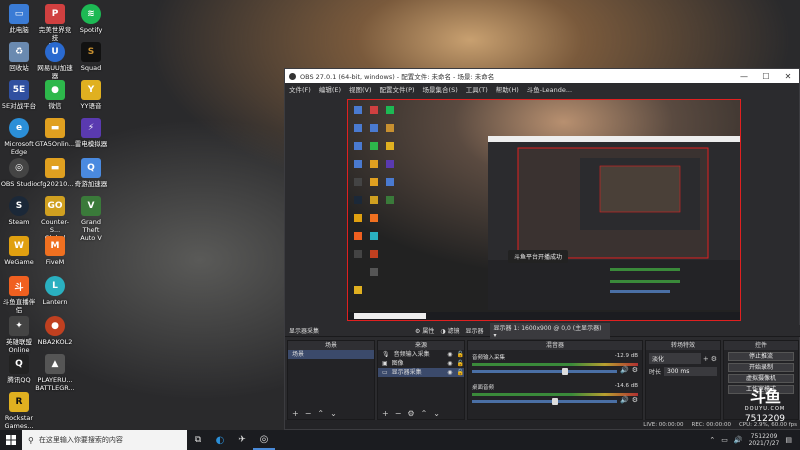 The image size is (800, 450). What do you see at coordinates (440, 89) in the screenshot?
I see `menu-scene-collection: 场景集合(S)` at bounding box center [440, 89].